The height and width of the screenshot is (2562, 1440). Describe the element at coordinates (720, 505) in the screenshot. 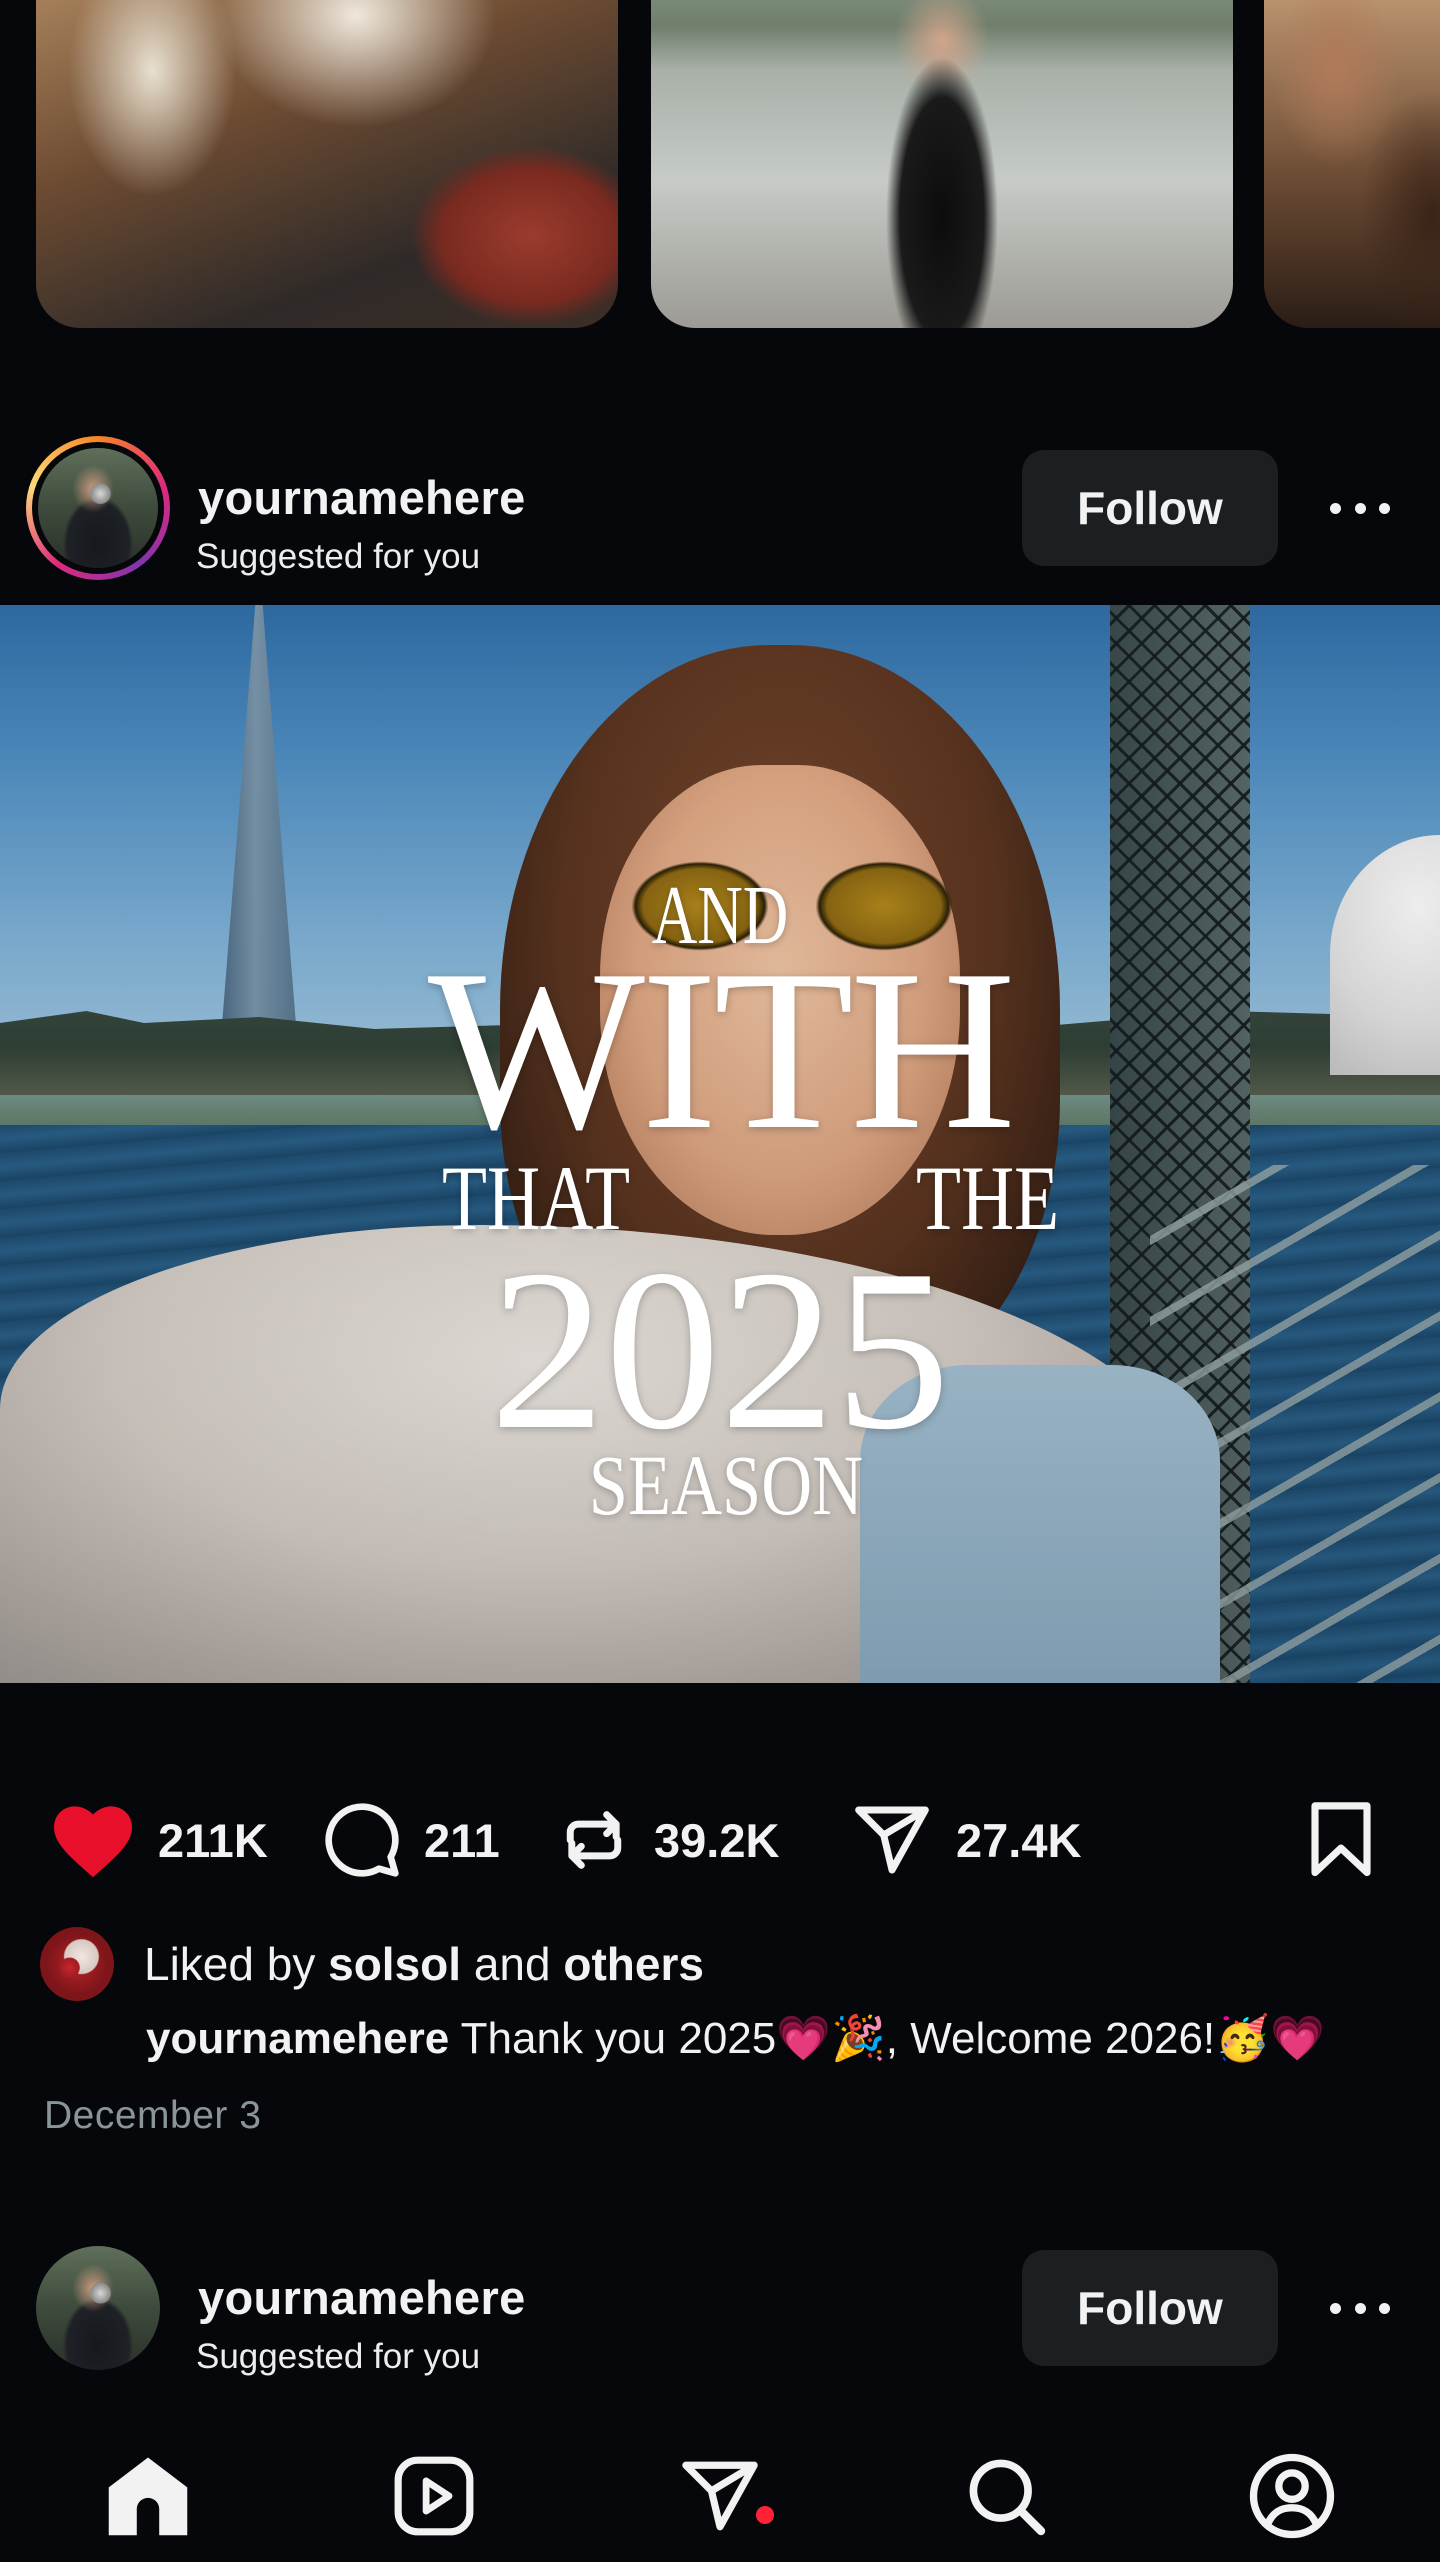

I see `post-header: yournamehere Suggested for you Follow` at that location.